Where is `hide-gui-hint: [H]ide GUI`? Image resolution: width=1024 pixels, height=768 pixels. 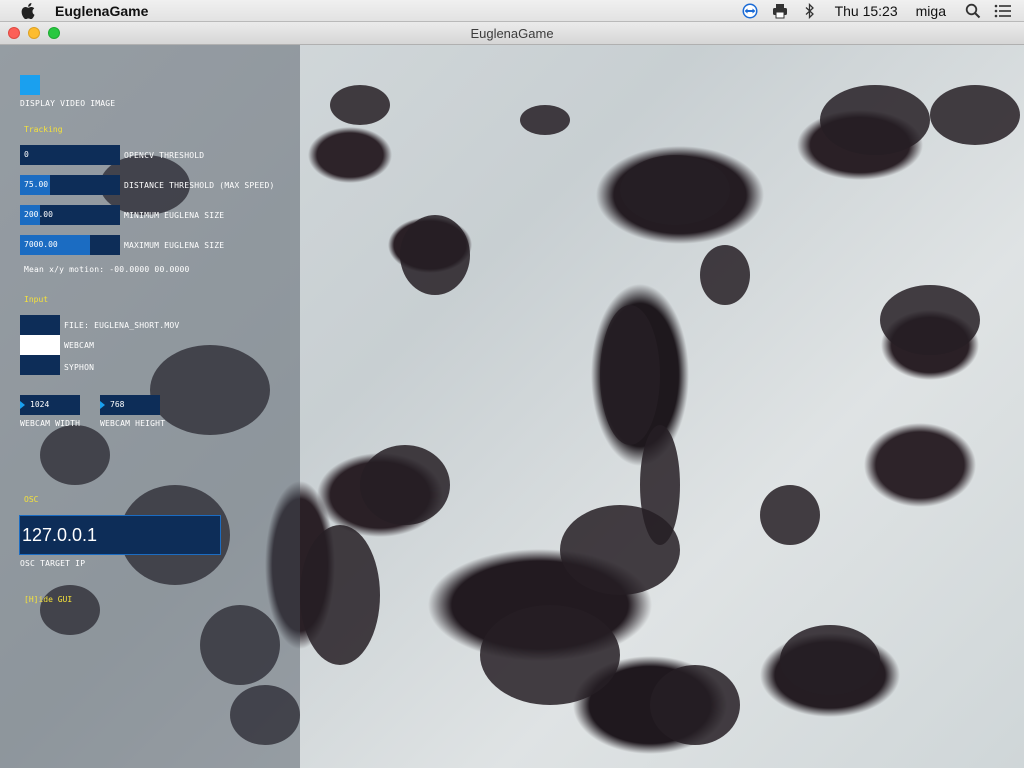 hide-gui-hint: [H]ide GUI is located at coordinates (48, 599).